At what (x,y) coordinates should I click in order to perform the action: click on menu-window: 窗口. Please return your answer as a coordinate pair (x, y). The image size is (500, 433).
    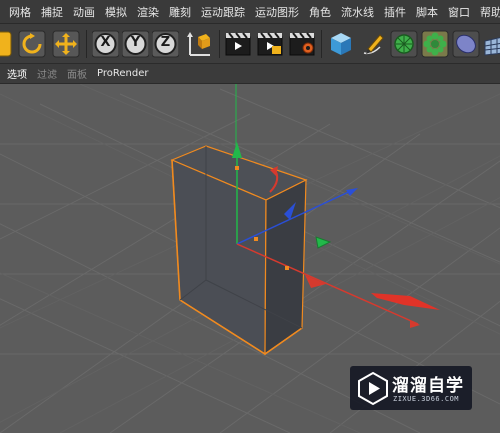
    Looking at the image, I should click on (459, 12).